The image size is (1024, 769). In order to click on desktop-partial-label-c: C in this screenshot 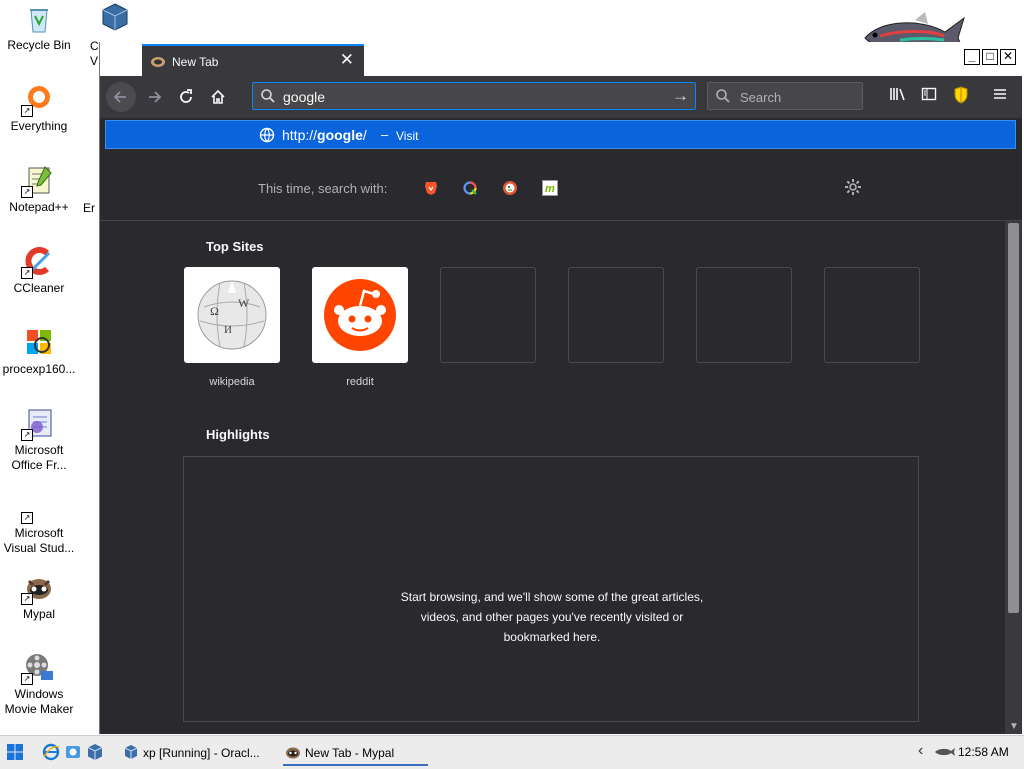, I will do `click(94, 46)`.